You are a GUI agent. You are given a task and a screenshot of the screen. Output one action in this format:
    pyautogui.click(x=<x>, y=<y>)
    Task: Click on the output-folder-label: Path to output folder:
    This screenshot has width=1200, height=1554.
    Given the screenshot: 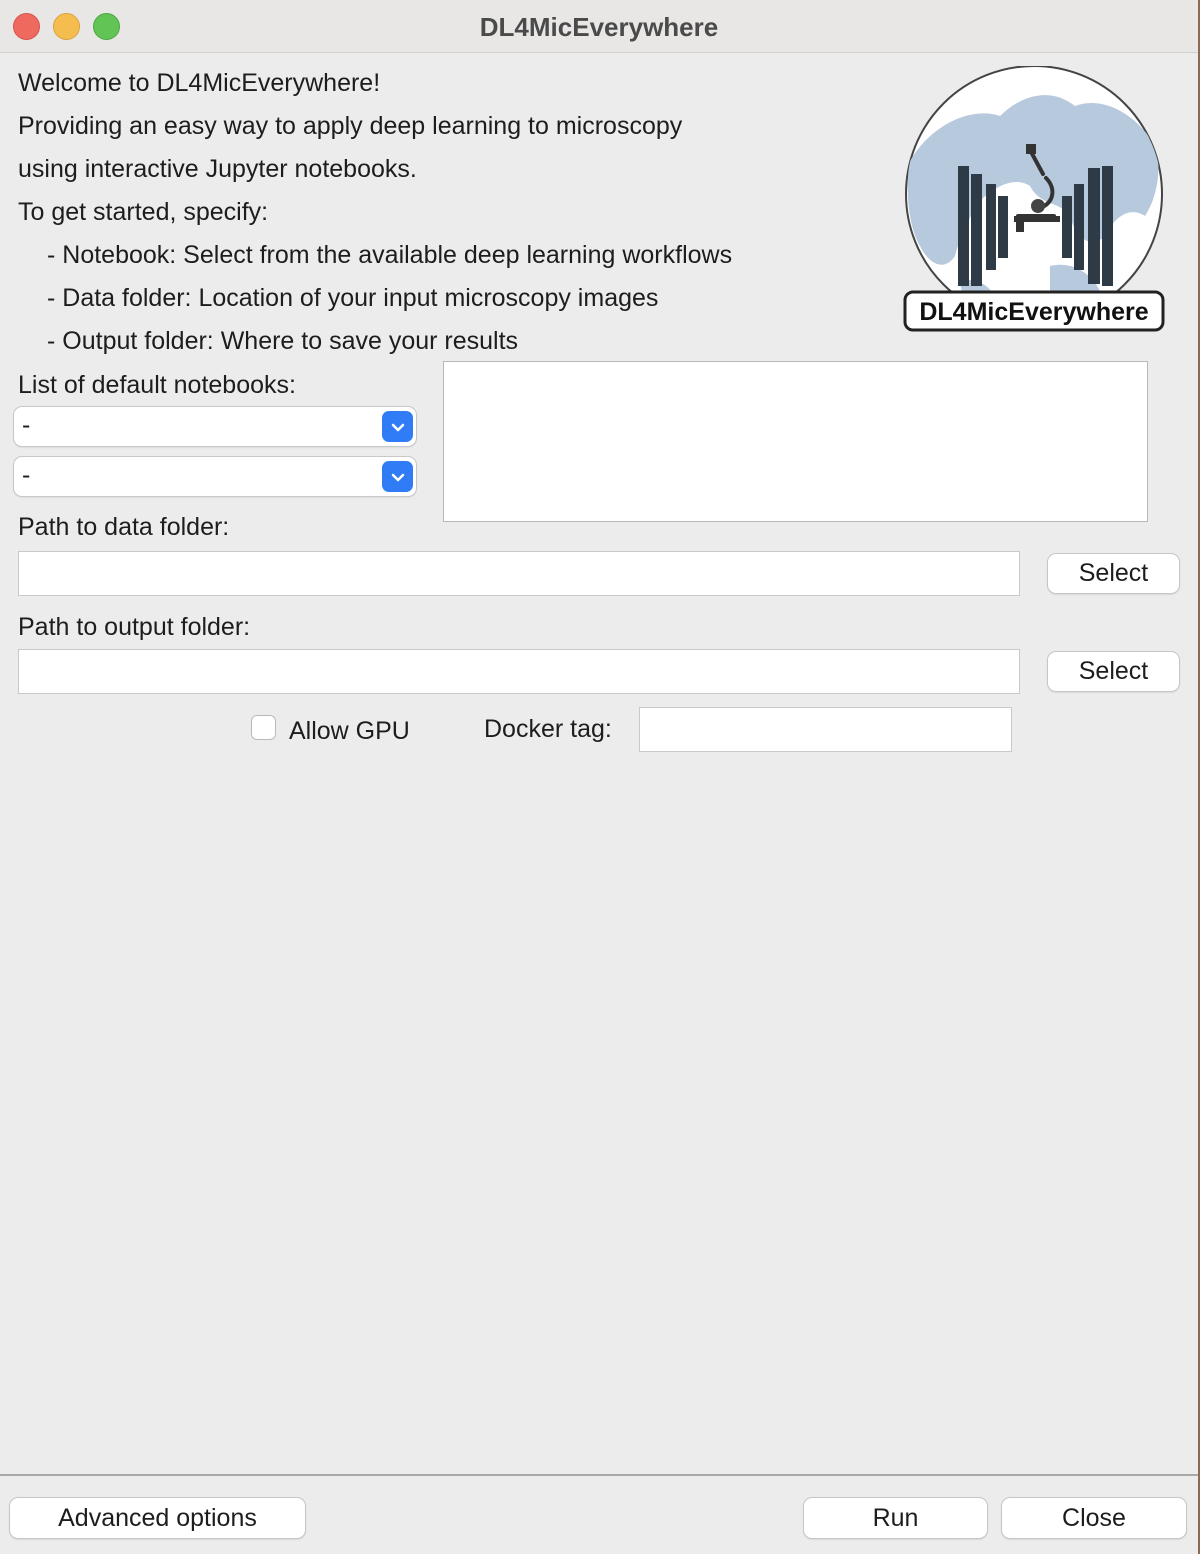 What is the action you would take?
    pyautogui.click(x=134, y=627)
    